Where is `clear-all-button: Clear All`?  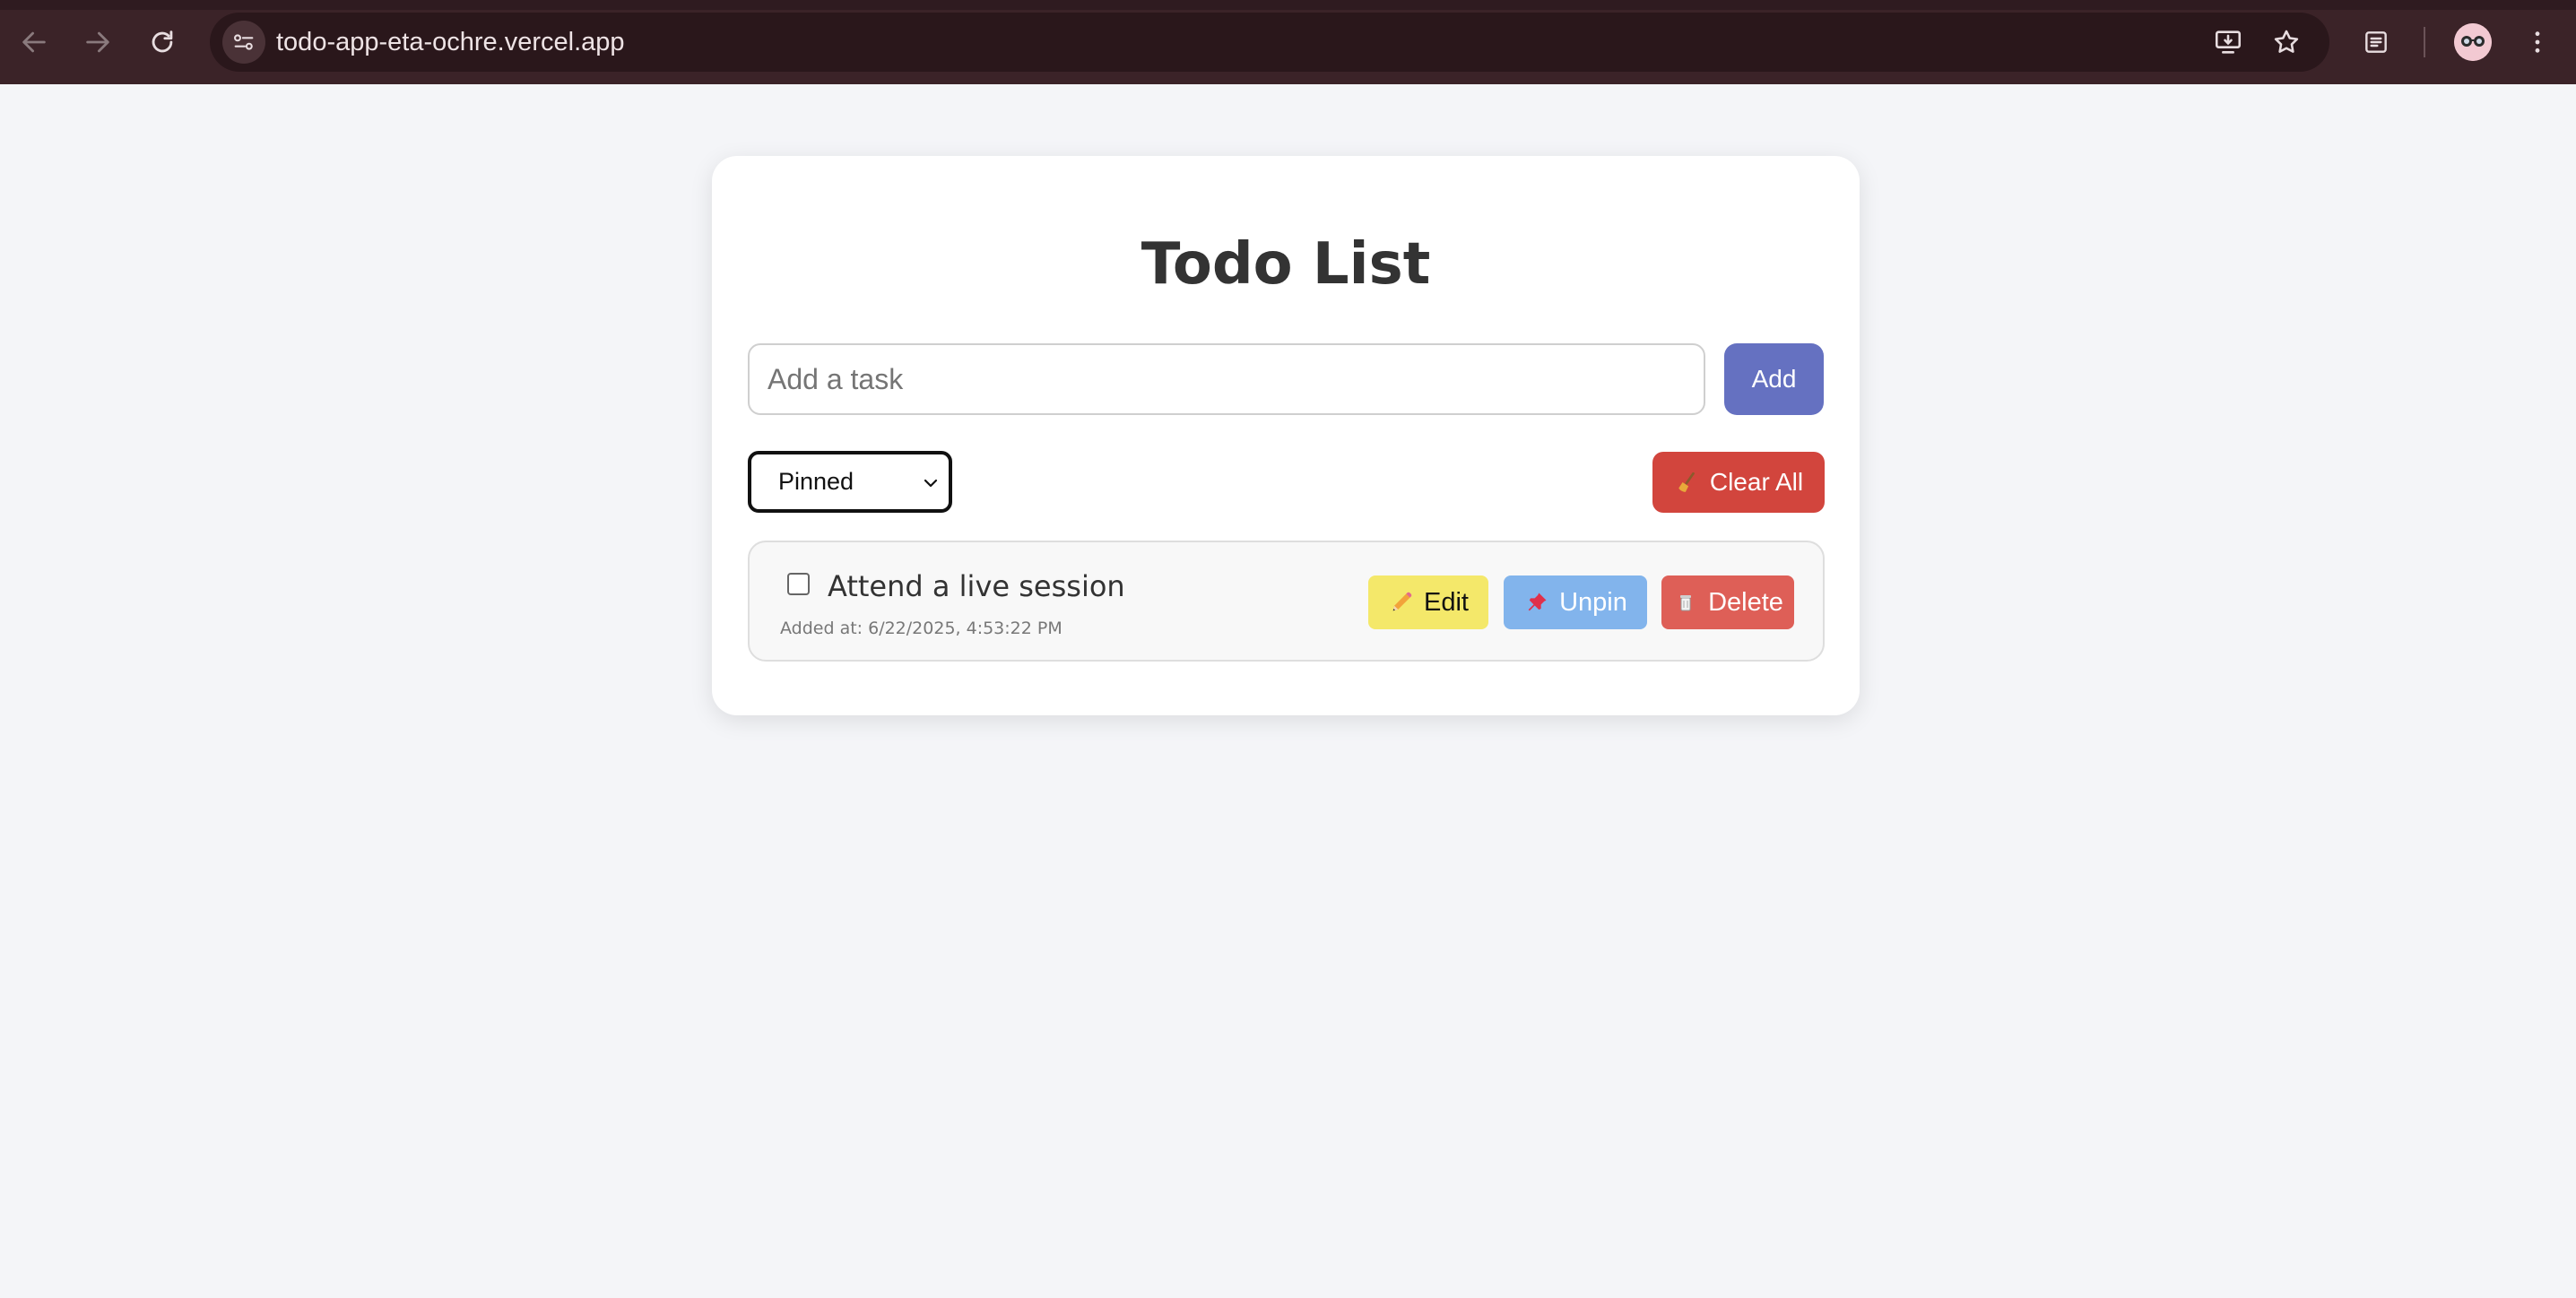 clear-all-button: Clear All is located at coordinates (1738, 483).